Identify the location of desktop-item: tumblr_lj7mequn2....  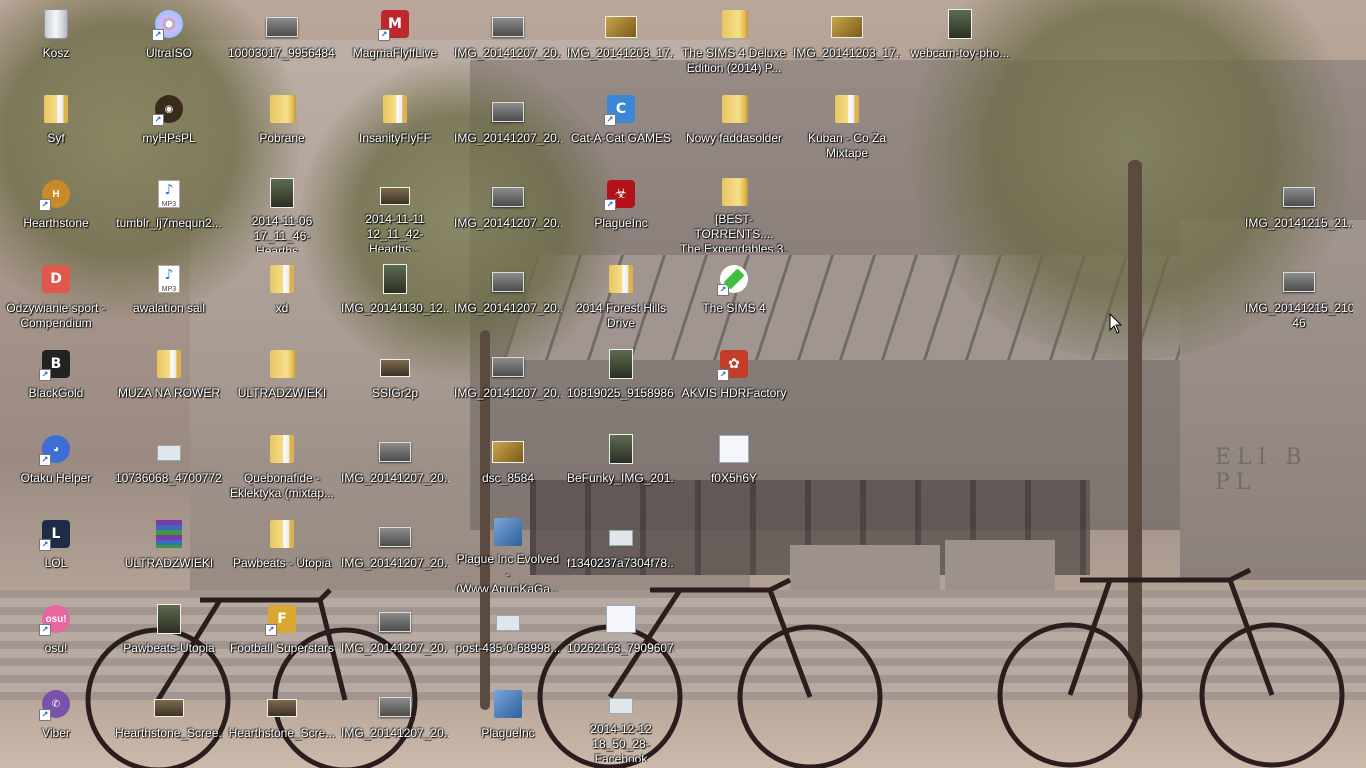
(169, 211).